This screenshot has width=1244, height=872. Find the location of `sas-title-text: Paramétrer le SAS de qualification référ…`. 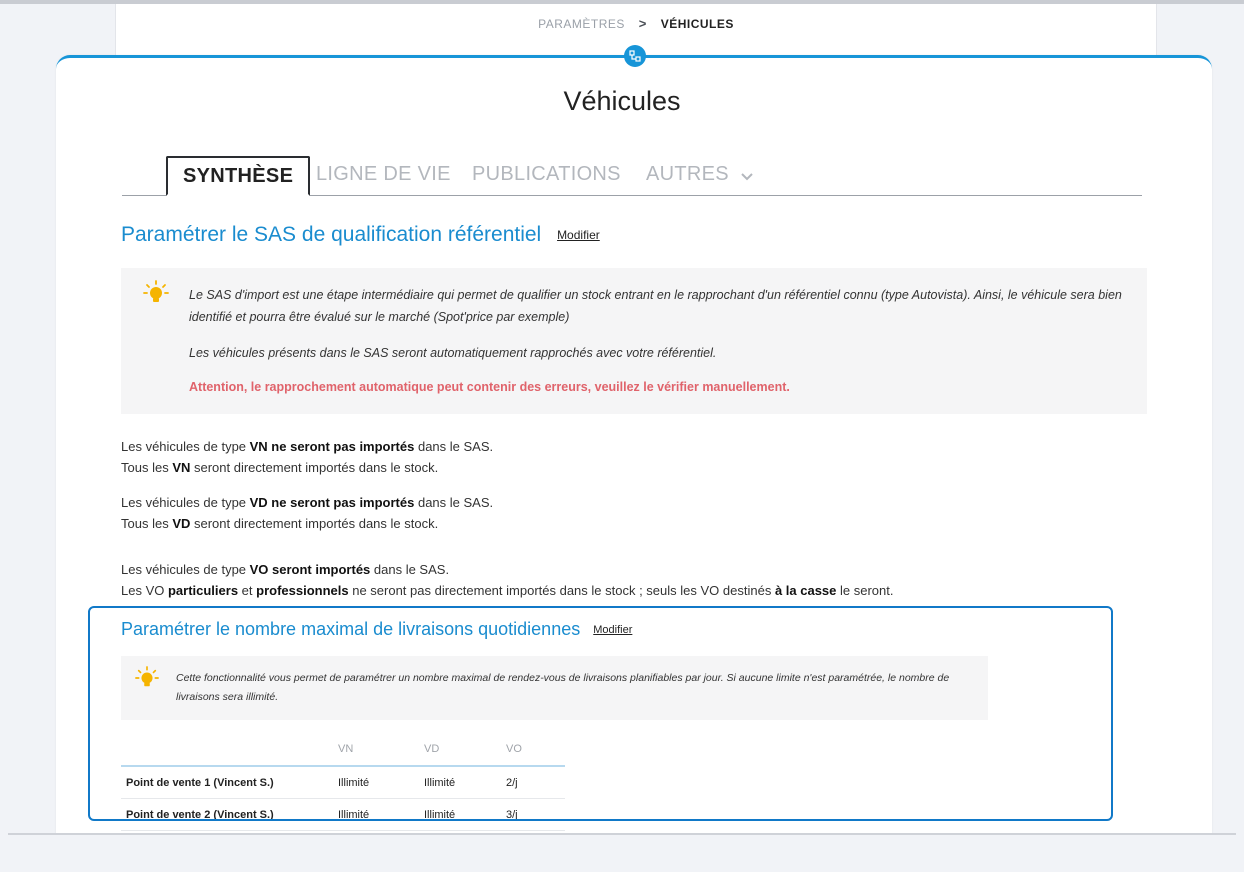

sas-title-text: Paramétrer le SAS de qualification référ… is located at coordinates (331, 234).